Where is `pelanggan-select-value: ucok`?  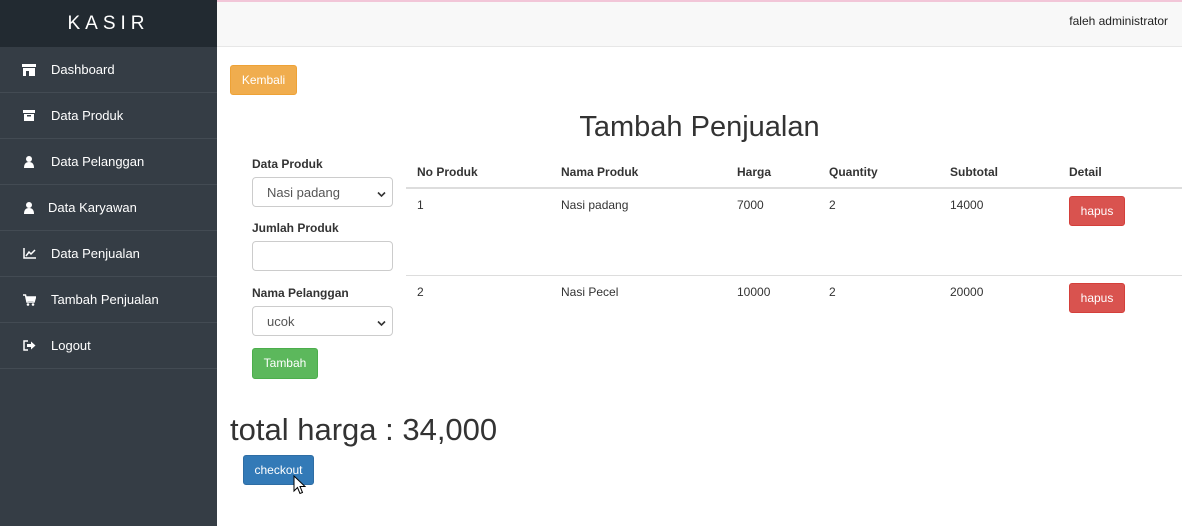
pelanggan-select-value: ucok is located at coordinates (281, 321).